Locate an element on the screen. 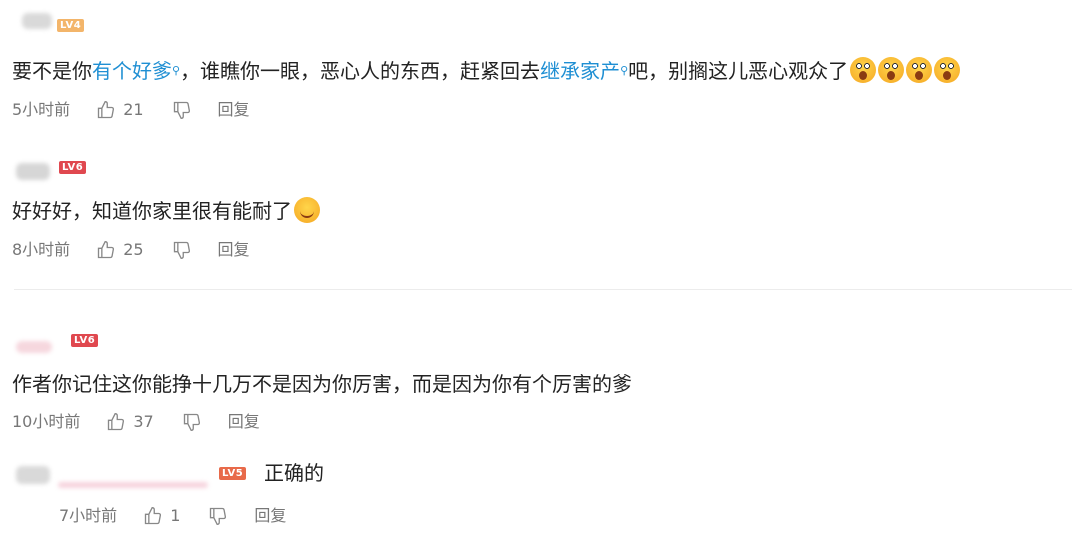 The image size is (1080, 549). comment-text: 正确的 is located at coordinates (294, 473).